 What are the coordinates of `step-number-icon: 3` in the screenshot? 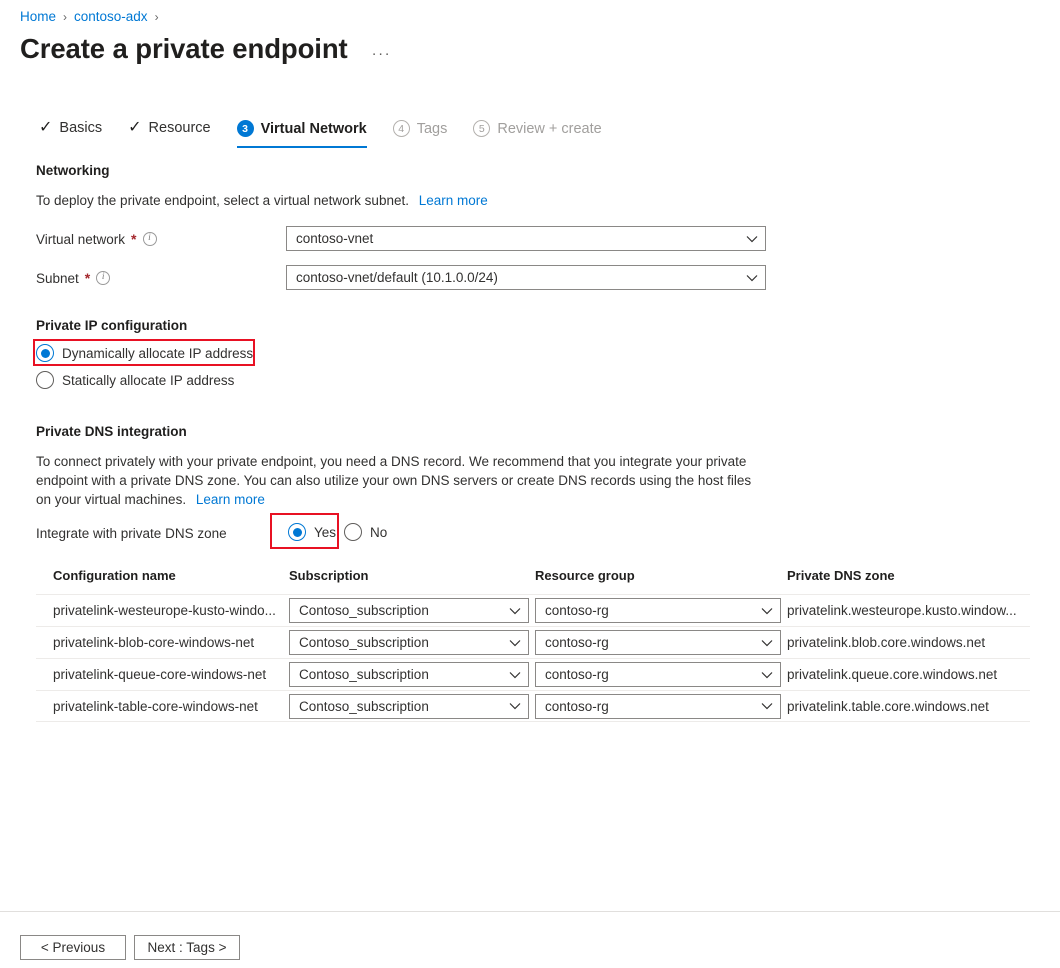 It's located at (245, 128).